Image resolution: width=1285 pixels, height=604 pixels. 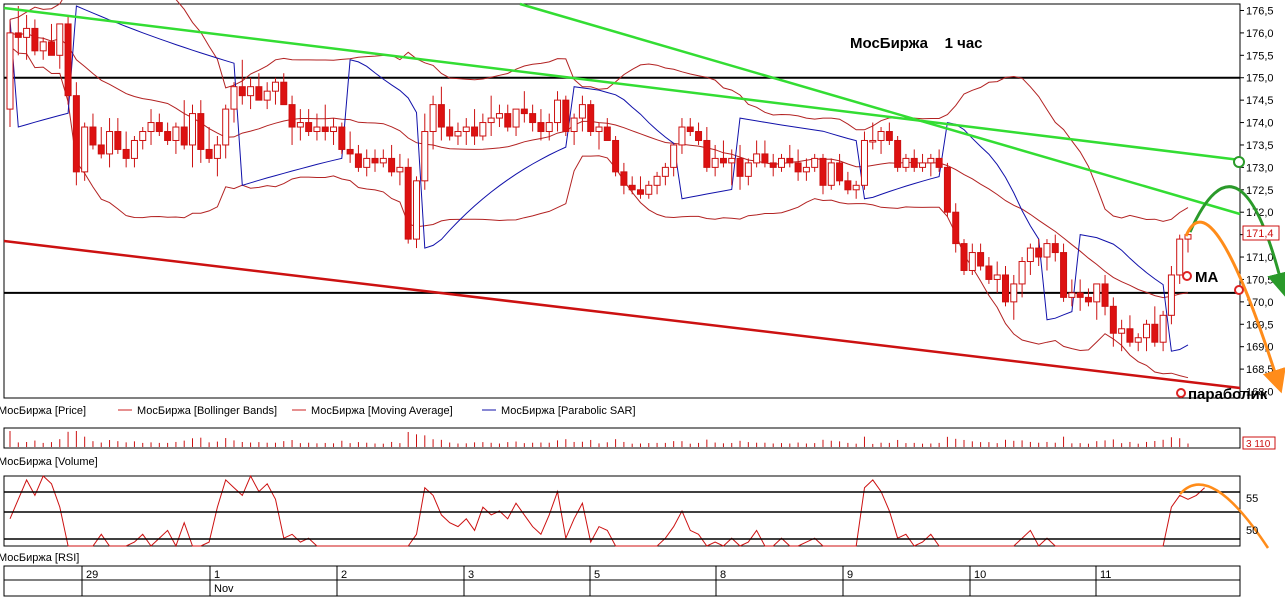 I want to click on date-label: 5, so click(x=597, y=575).